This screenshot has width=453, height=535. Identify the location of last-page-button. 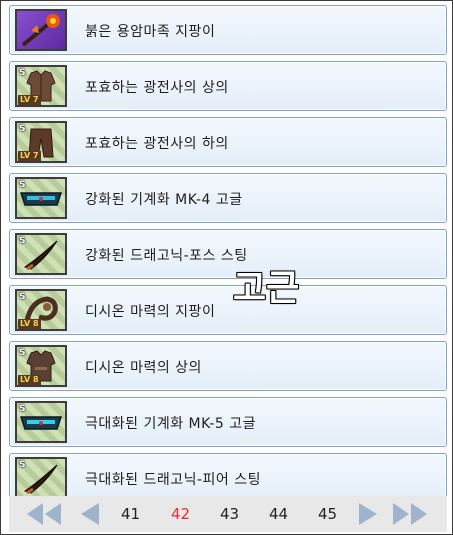
(410, 516).